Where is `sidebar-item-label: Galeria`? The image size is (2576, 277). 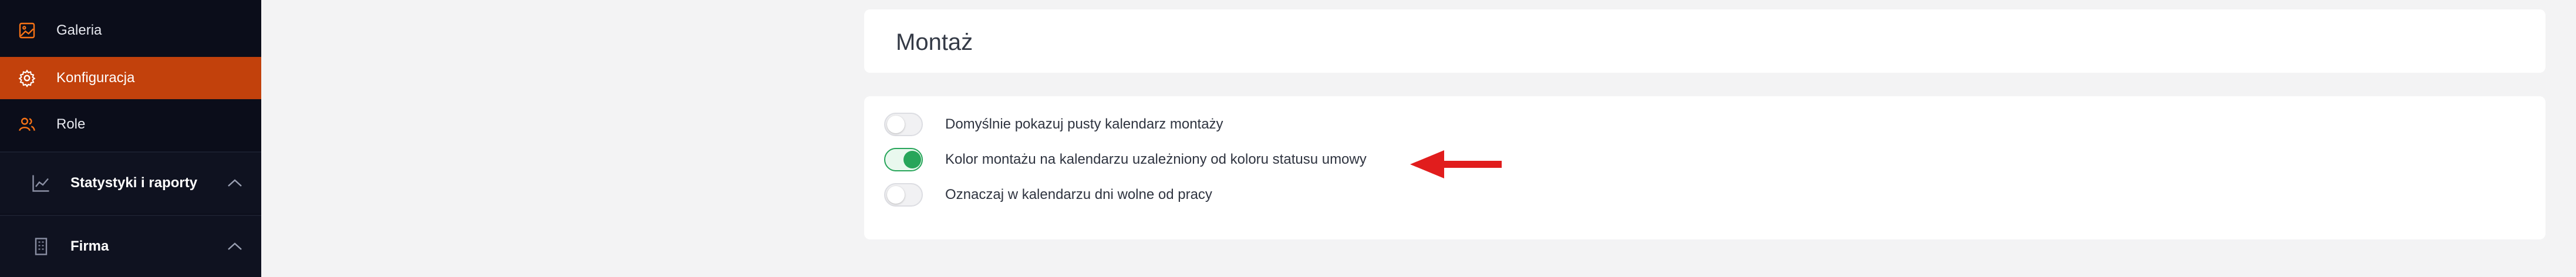 sidebar-item-label: Galeria is located at coordinates (79, 30).